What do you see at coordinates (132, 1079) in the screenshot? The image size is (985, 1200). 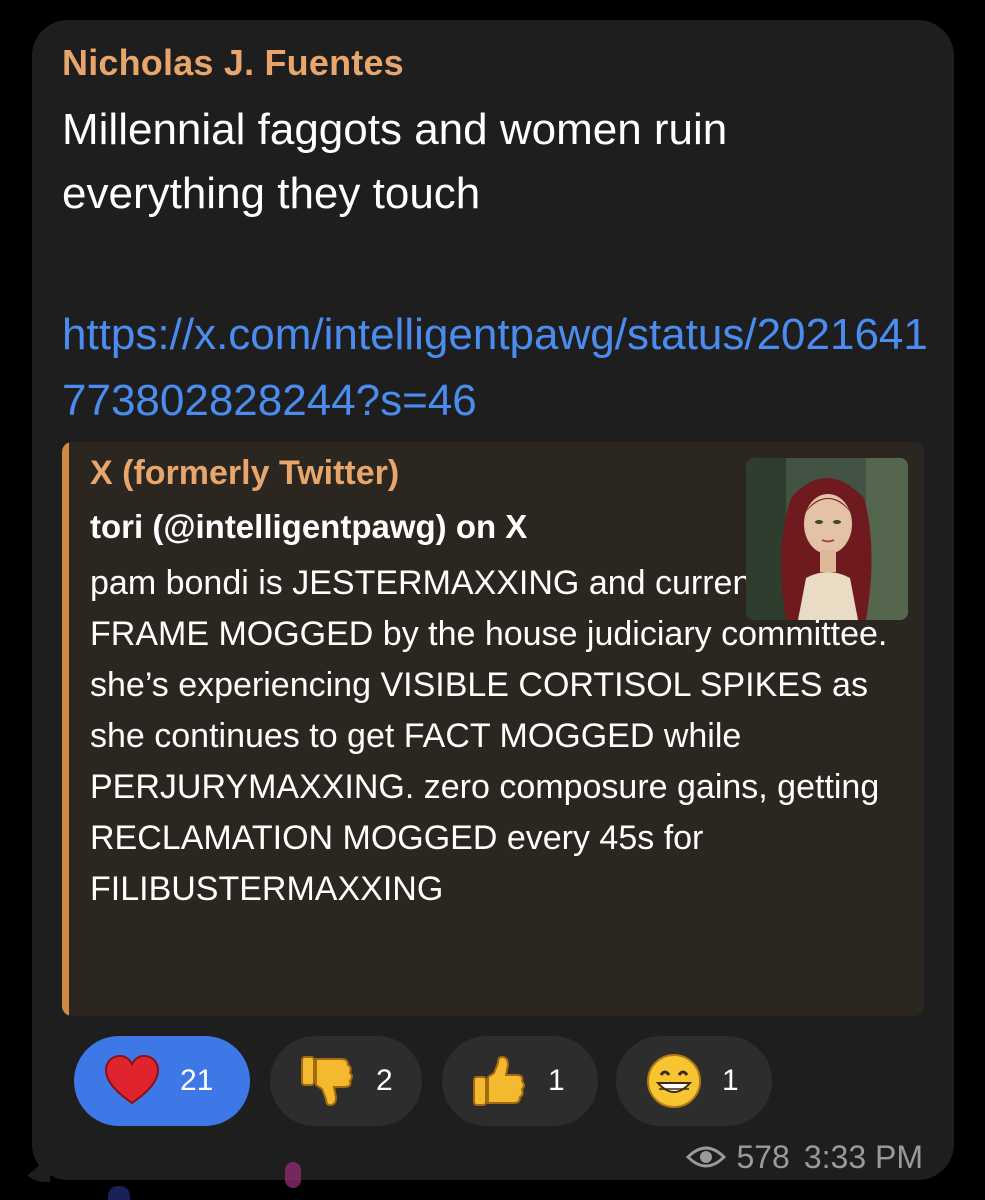 I see `red-heart-icon` at bounding box center [132, 1079].